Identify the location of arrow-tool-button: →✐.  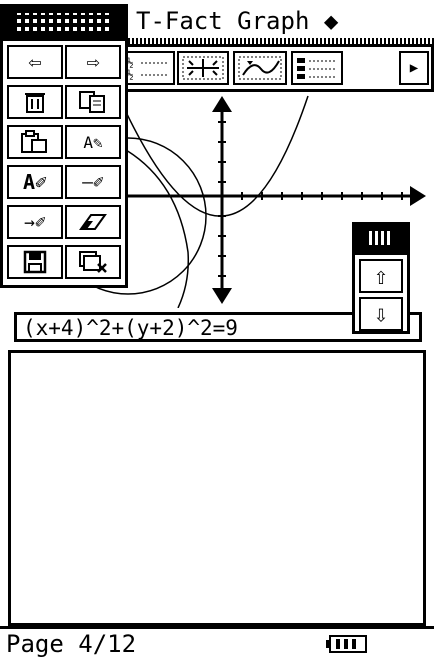
(35, 222).